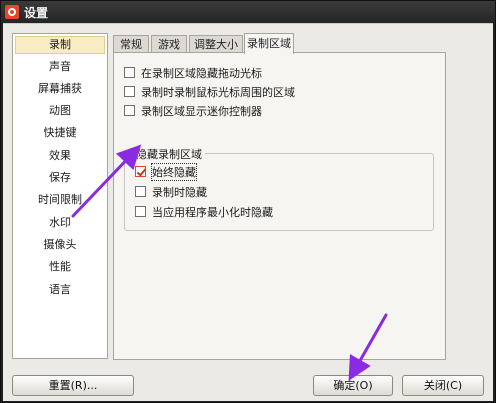  Describe the element at coordinates (179, 192) in the screenshot. I see `option-label: 录制时隐藏` at that location.